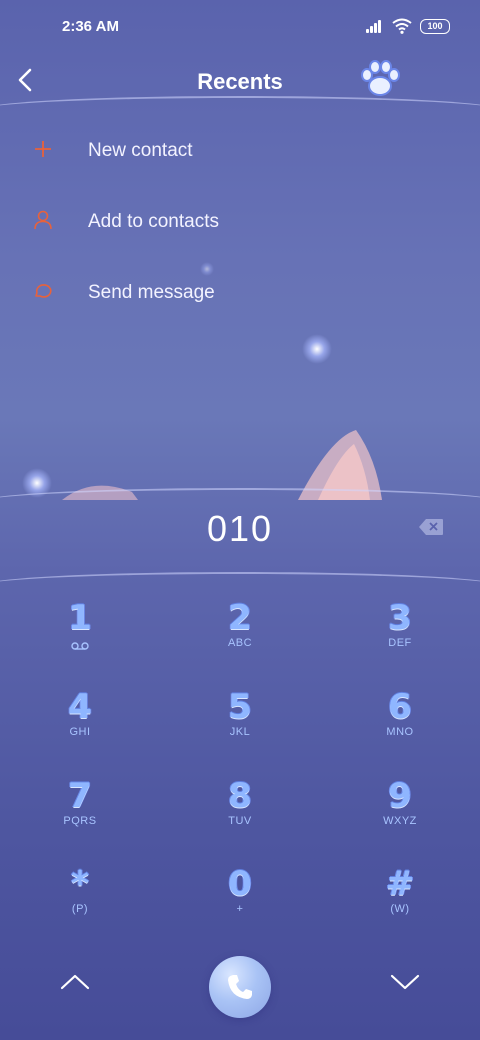  I want to click on dialed-number: 010, so click(240, 528).